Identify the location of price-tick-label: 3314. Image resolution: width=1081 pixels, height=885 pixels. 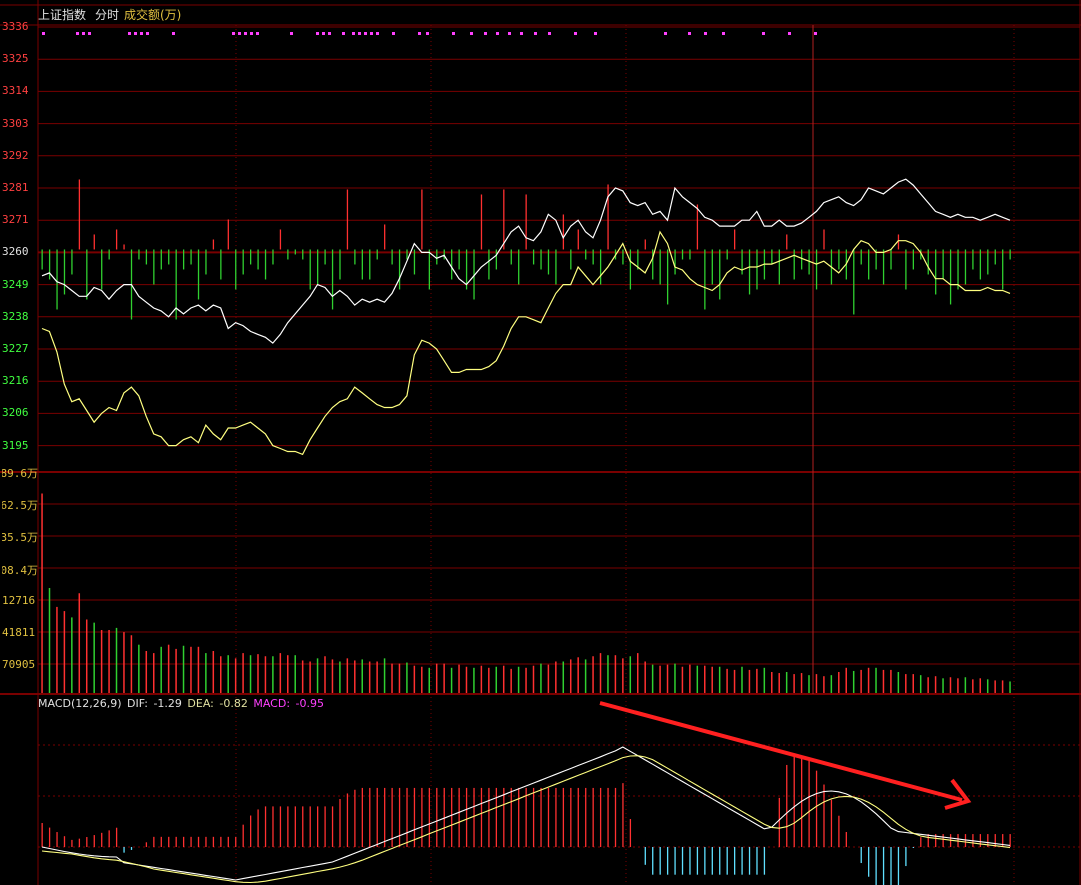
(15, 91).